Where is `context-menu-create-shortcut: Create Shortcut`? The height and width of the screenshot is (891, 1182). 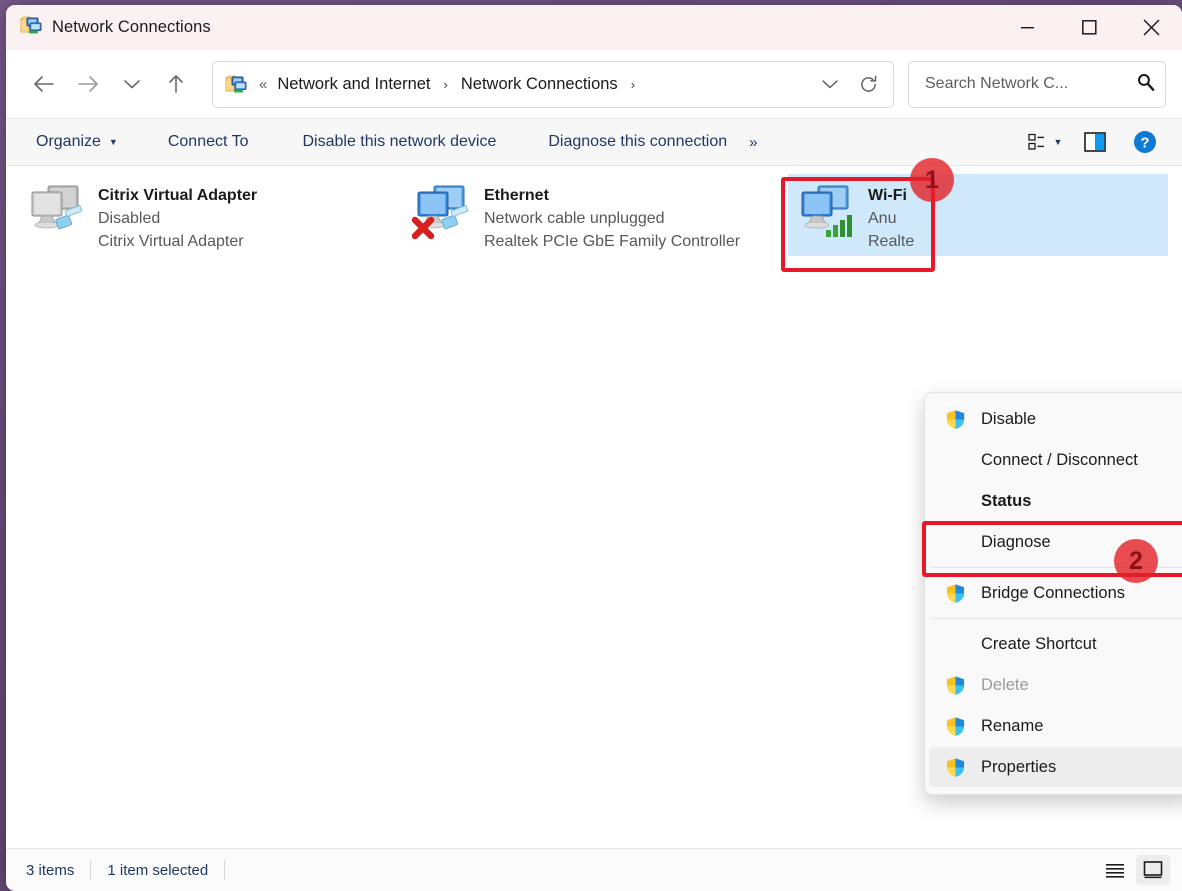
context-menu-create-shortcut: Create Shortcut is located at coordinates (1055, 644).